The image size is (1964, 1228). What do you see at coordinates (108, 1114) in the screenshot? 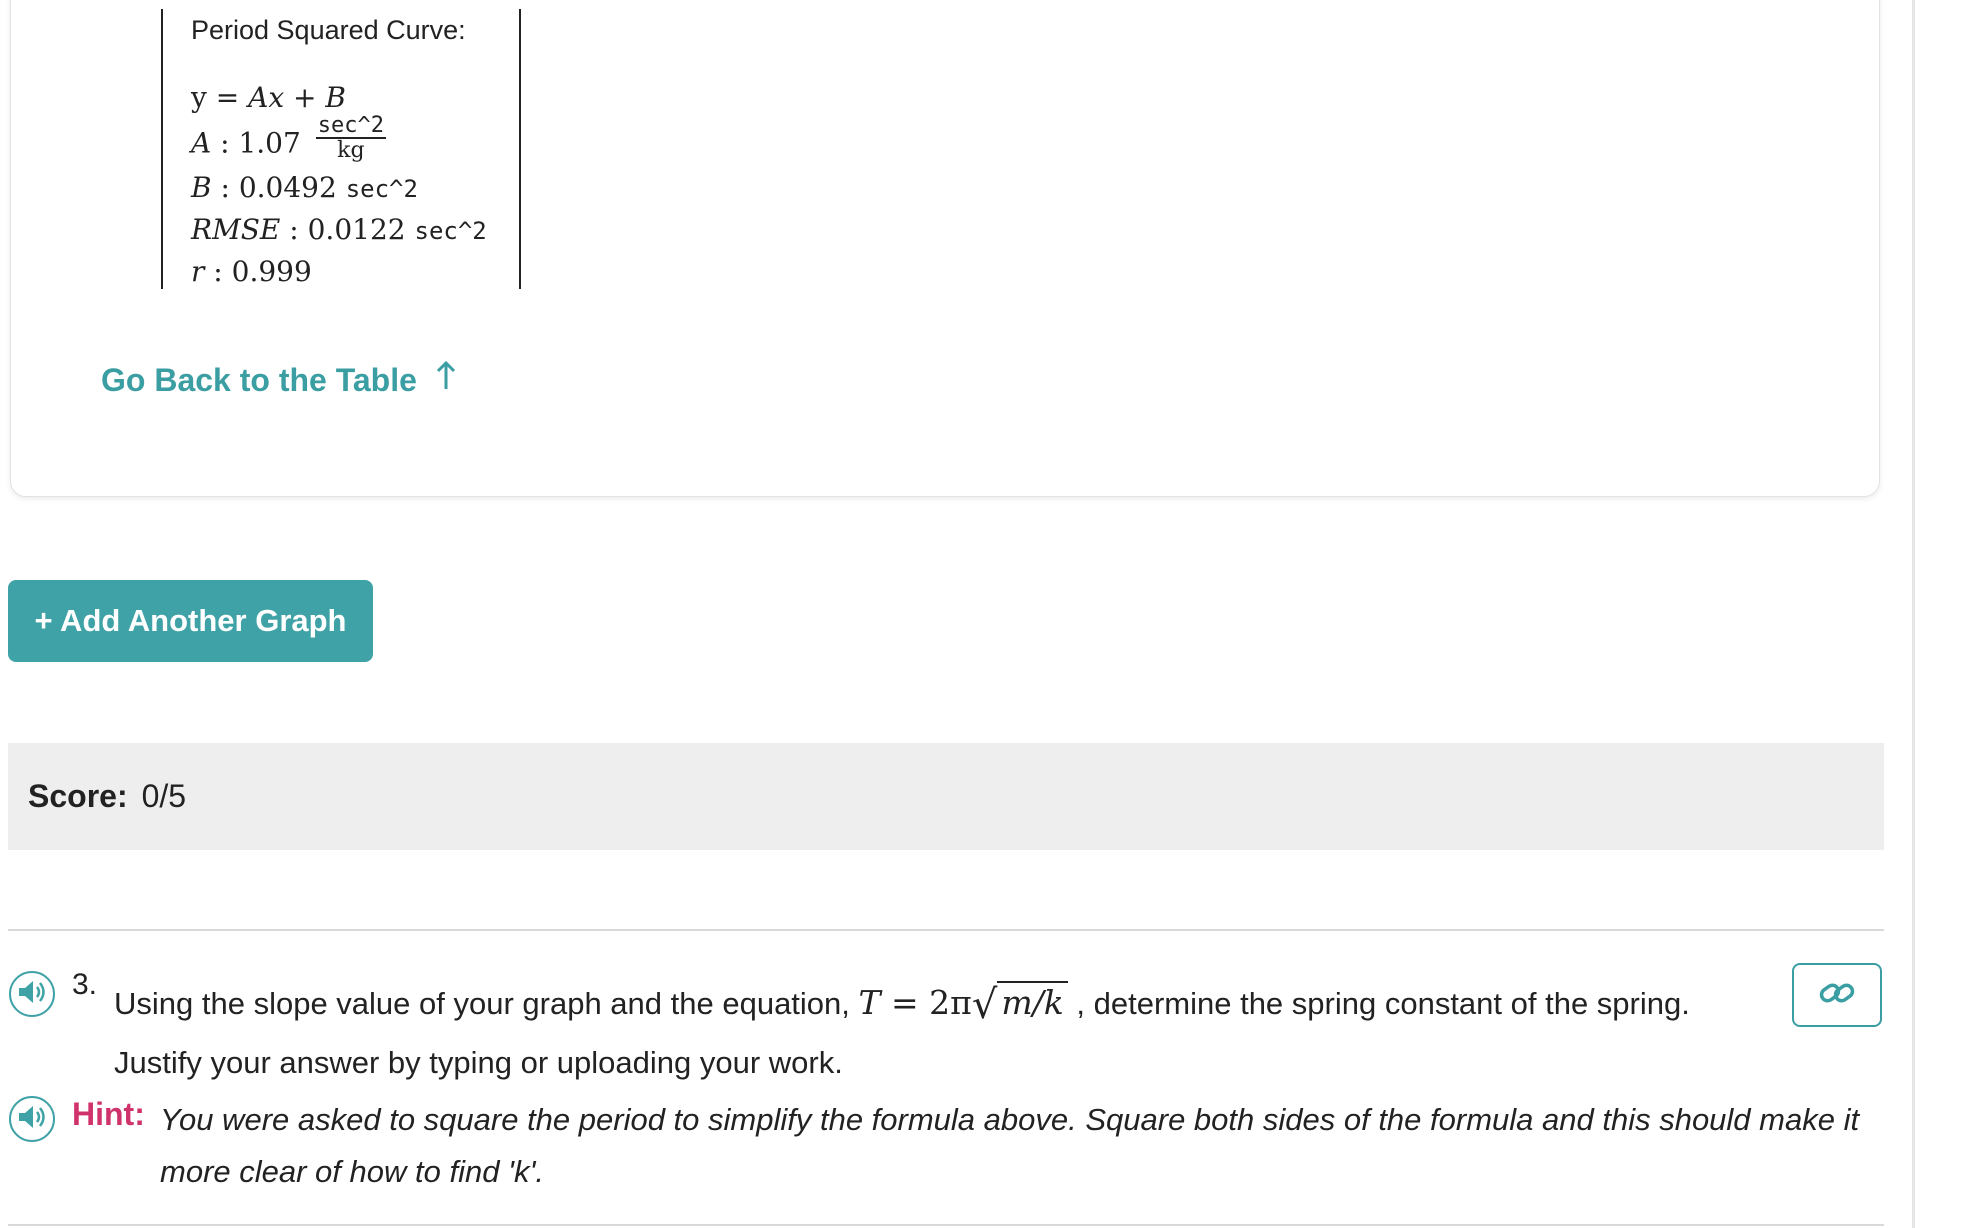
I see `hint-label: Hint:` at bounding box center [108, 1114].